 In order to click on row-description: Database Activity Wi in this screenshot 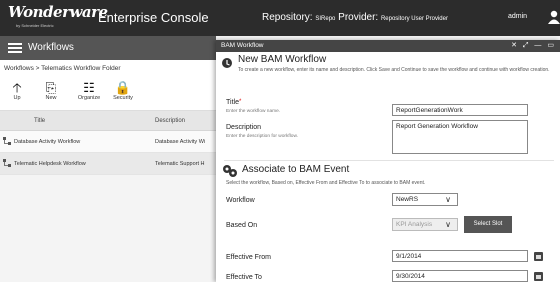, I will do `click(180, 142)`.